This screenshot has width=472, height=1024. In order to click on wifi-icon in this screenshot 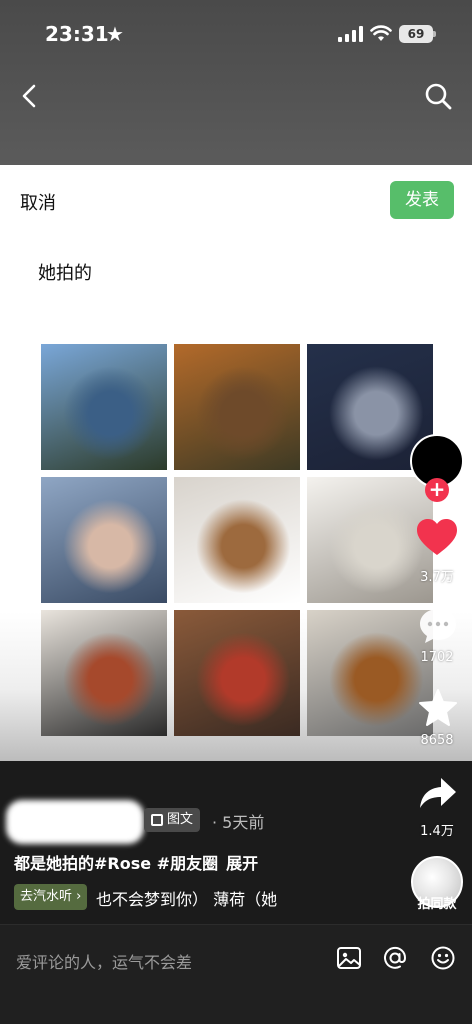, I will do `click(381, 33)`.